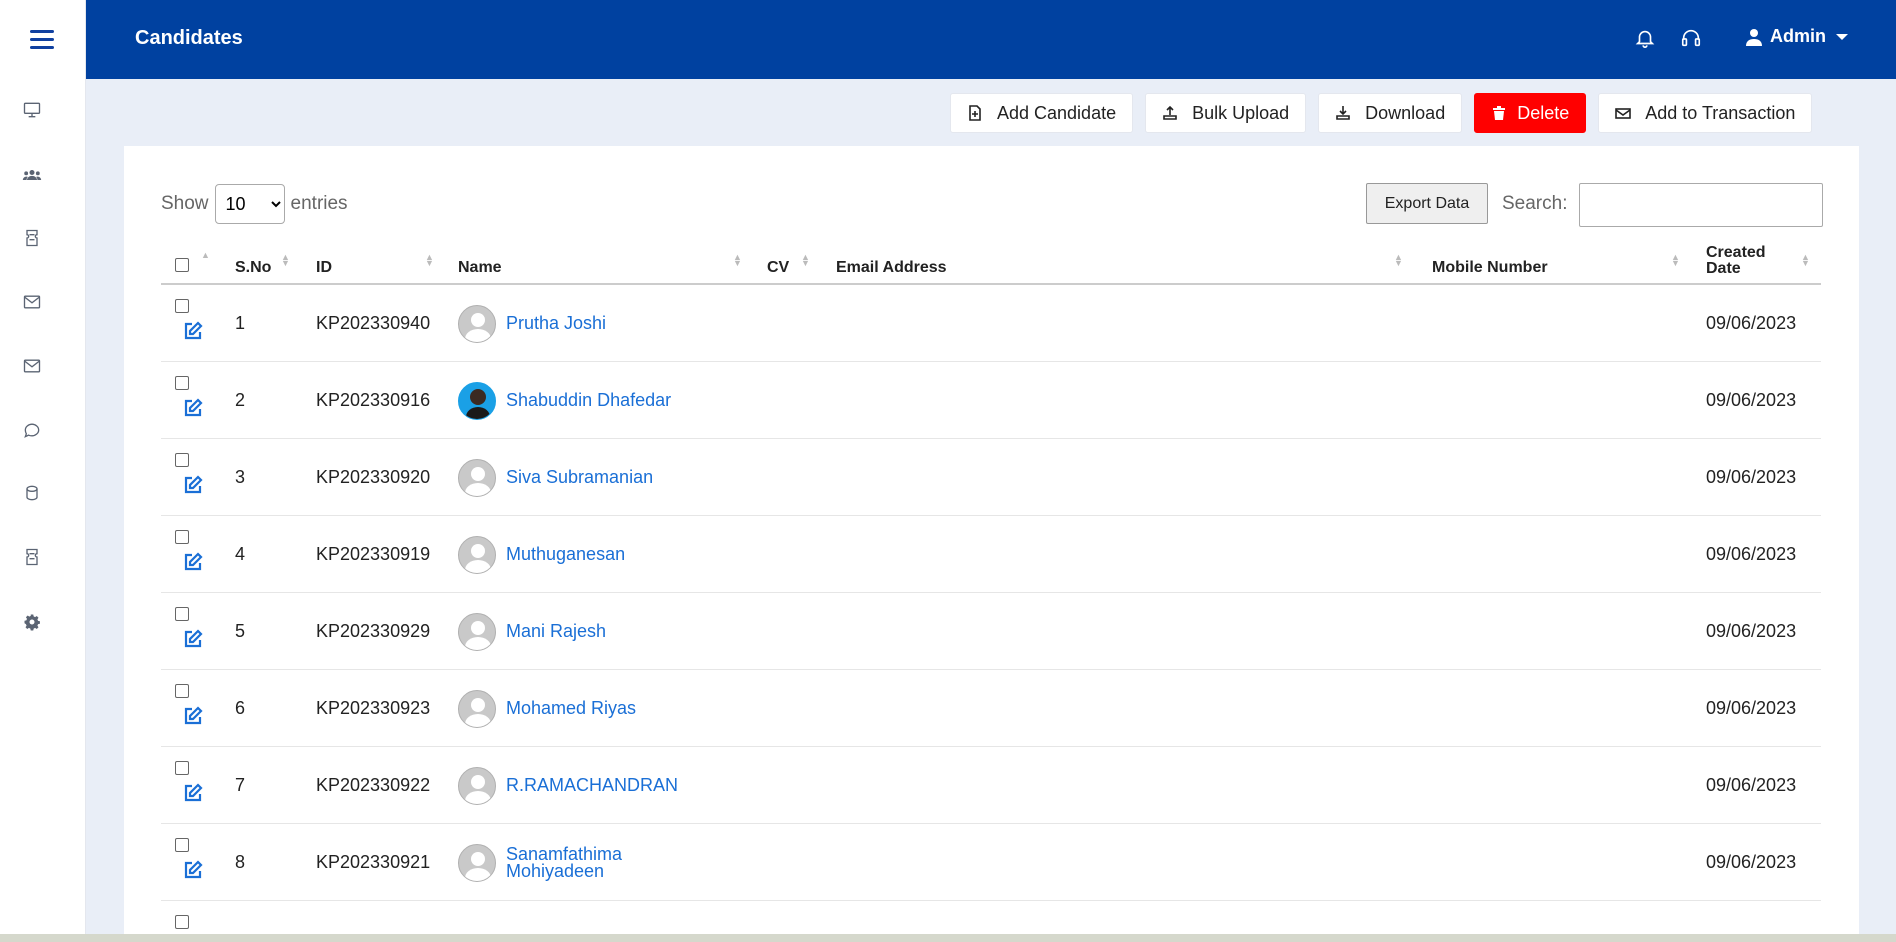 The image size is (1896, 942). I want to click on cell-name: Prutha Joshi, so click(532, 323).